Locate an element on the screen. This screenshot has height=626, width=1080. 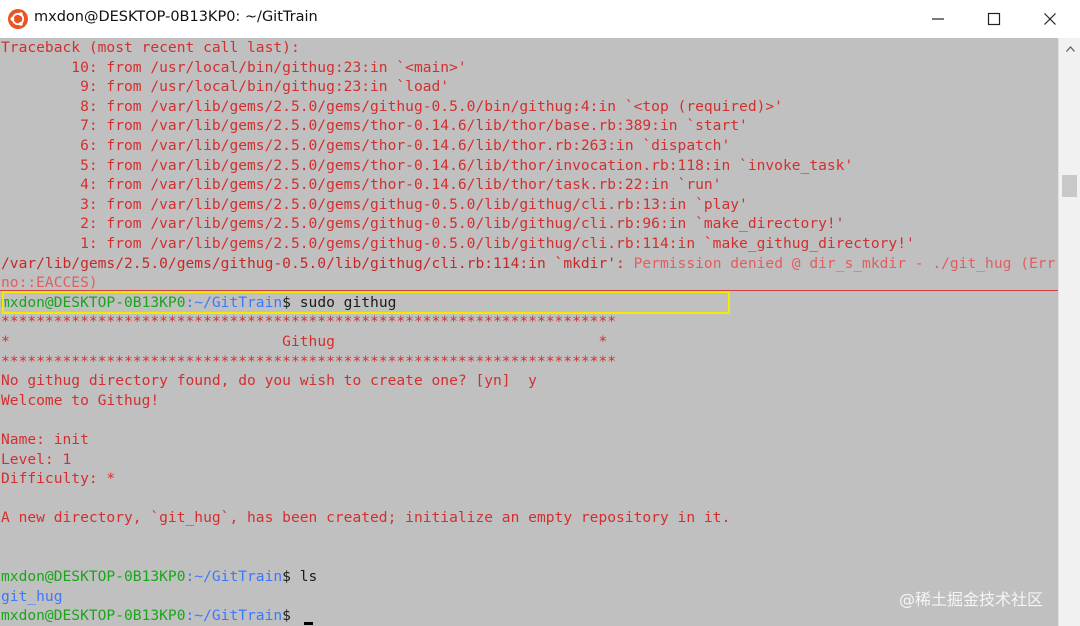
scroll-thumb is located at coordinates (1069, 186).